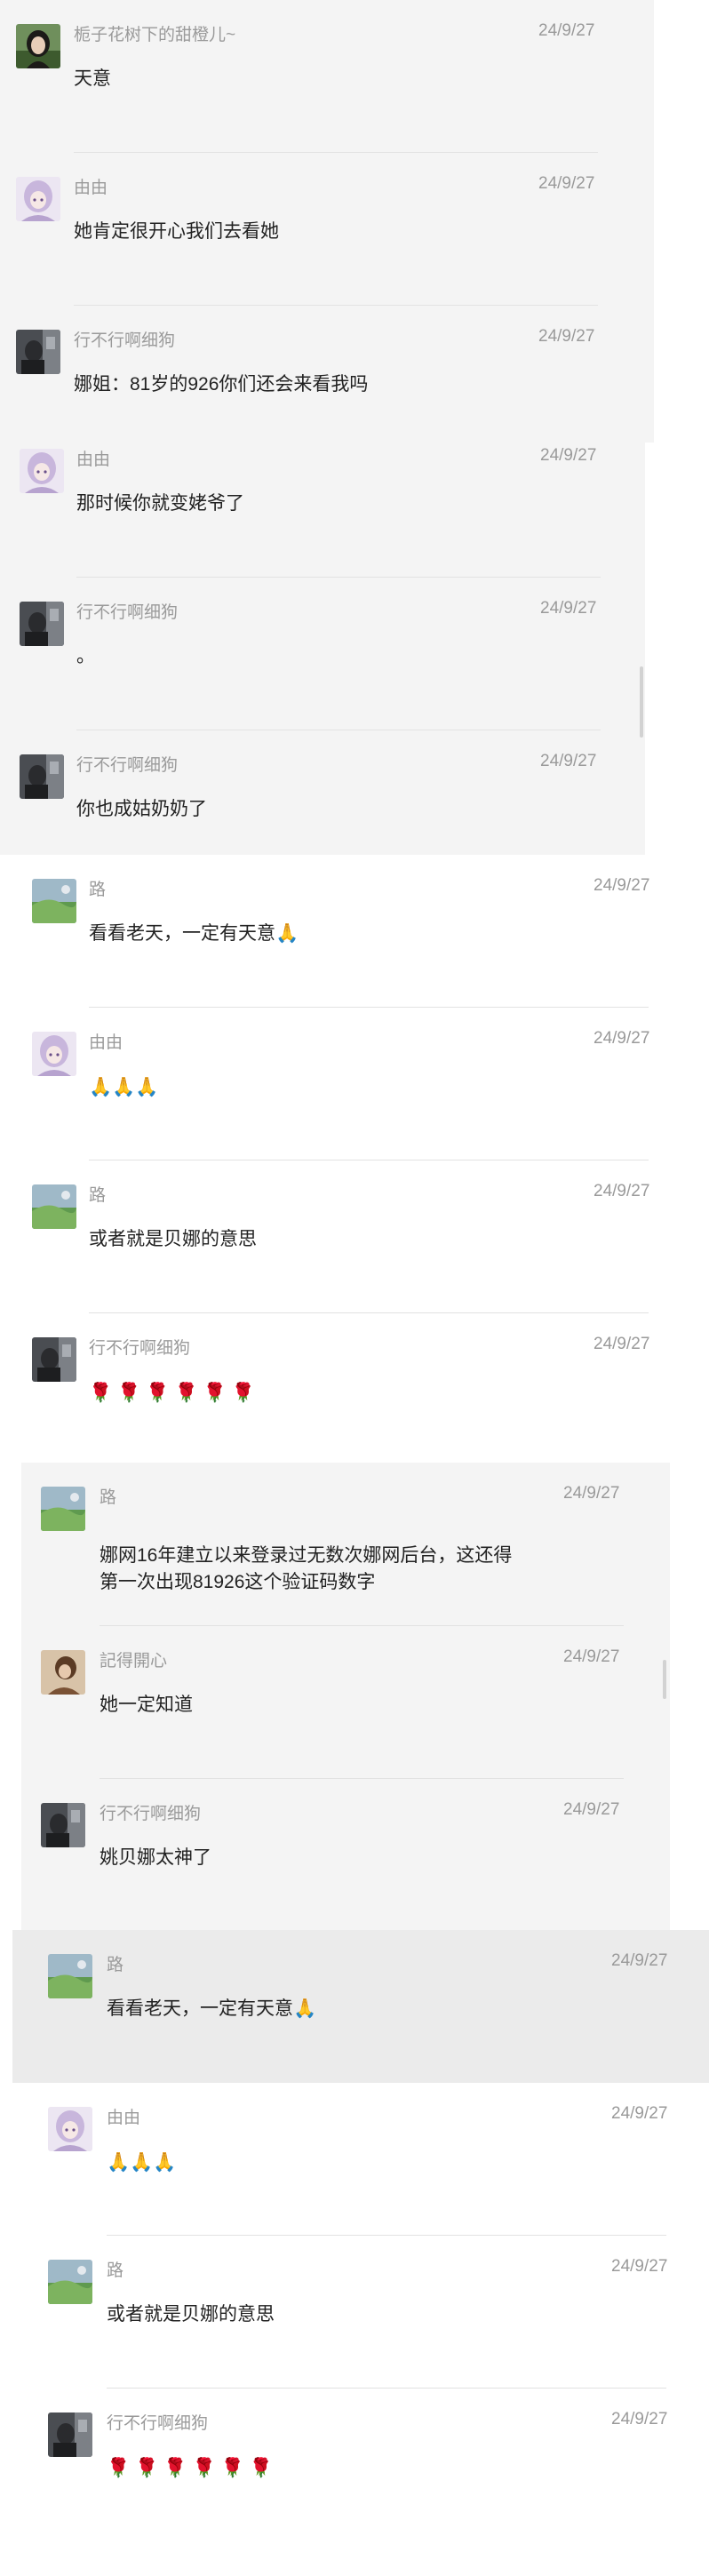  What do you see at coordinates (147, 1705) in the screenshot?
I see `message-text: 她一定知道` at bounding box center [147, 1705].